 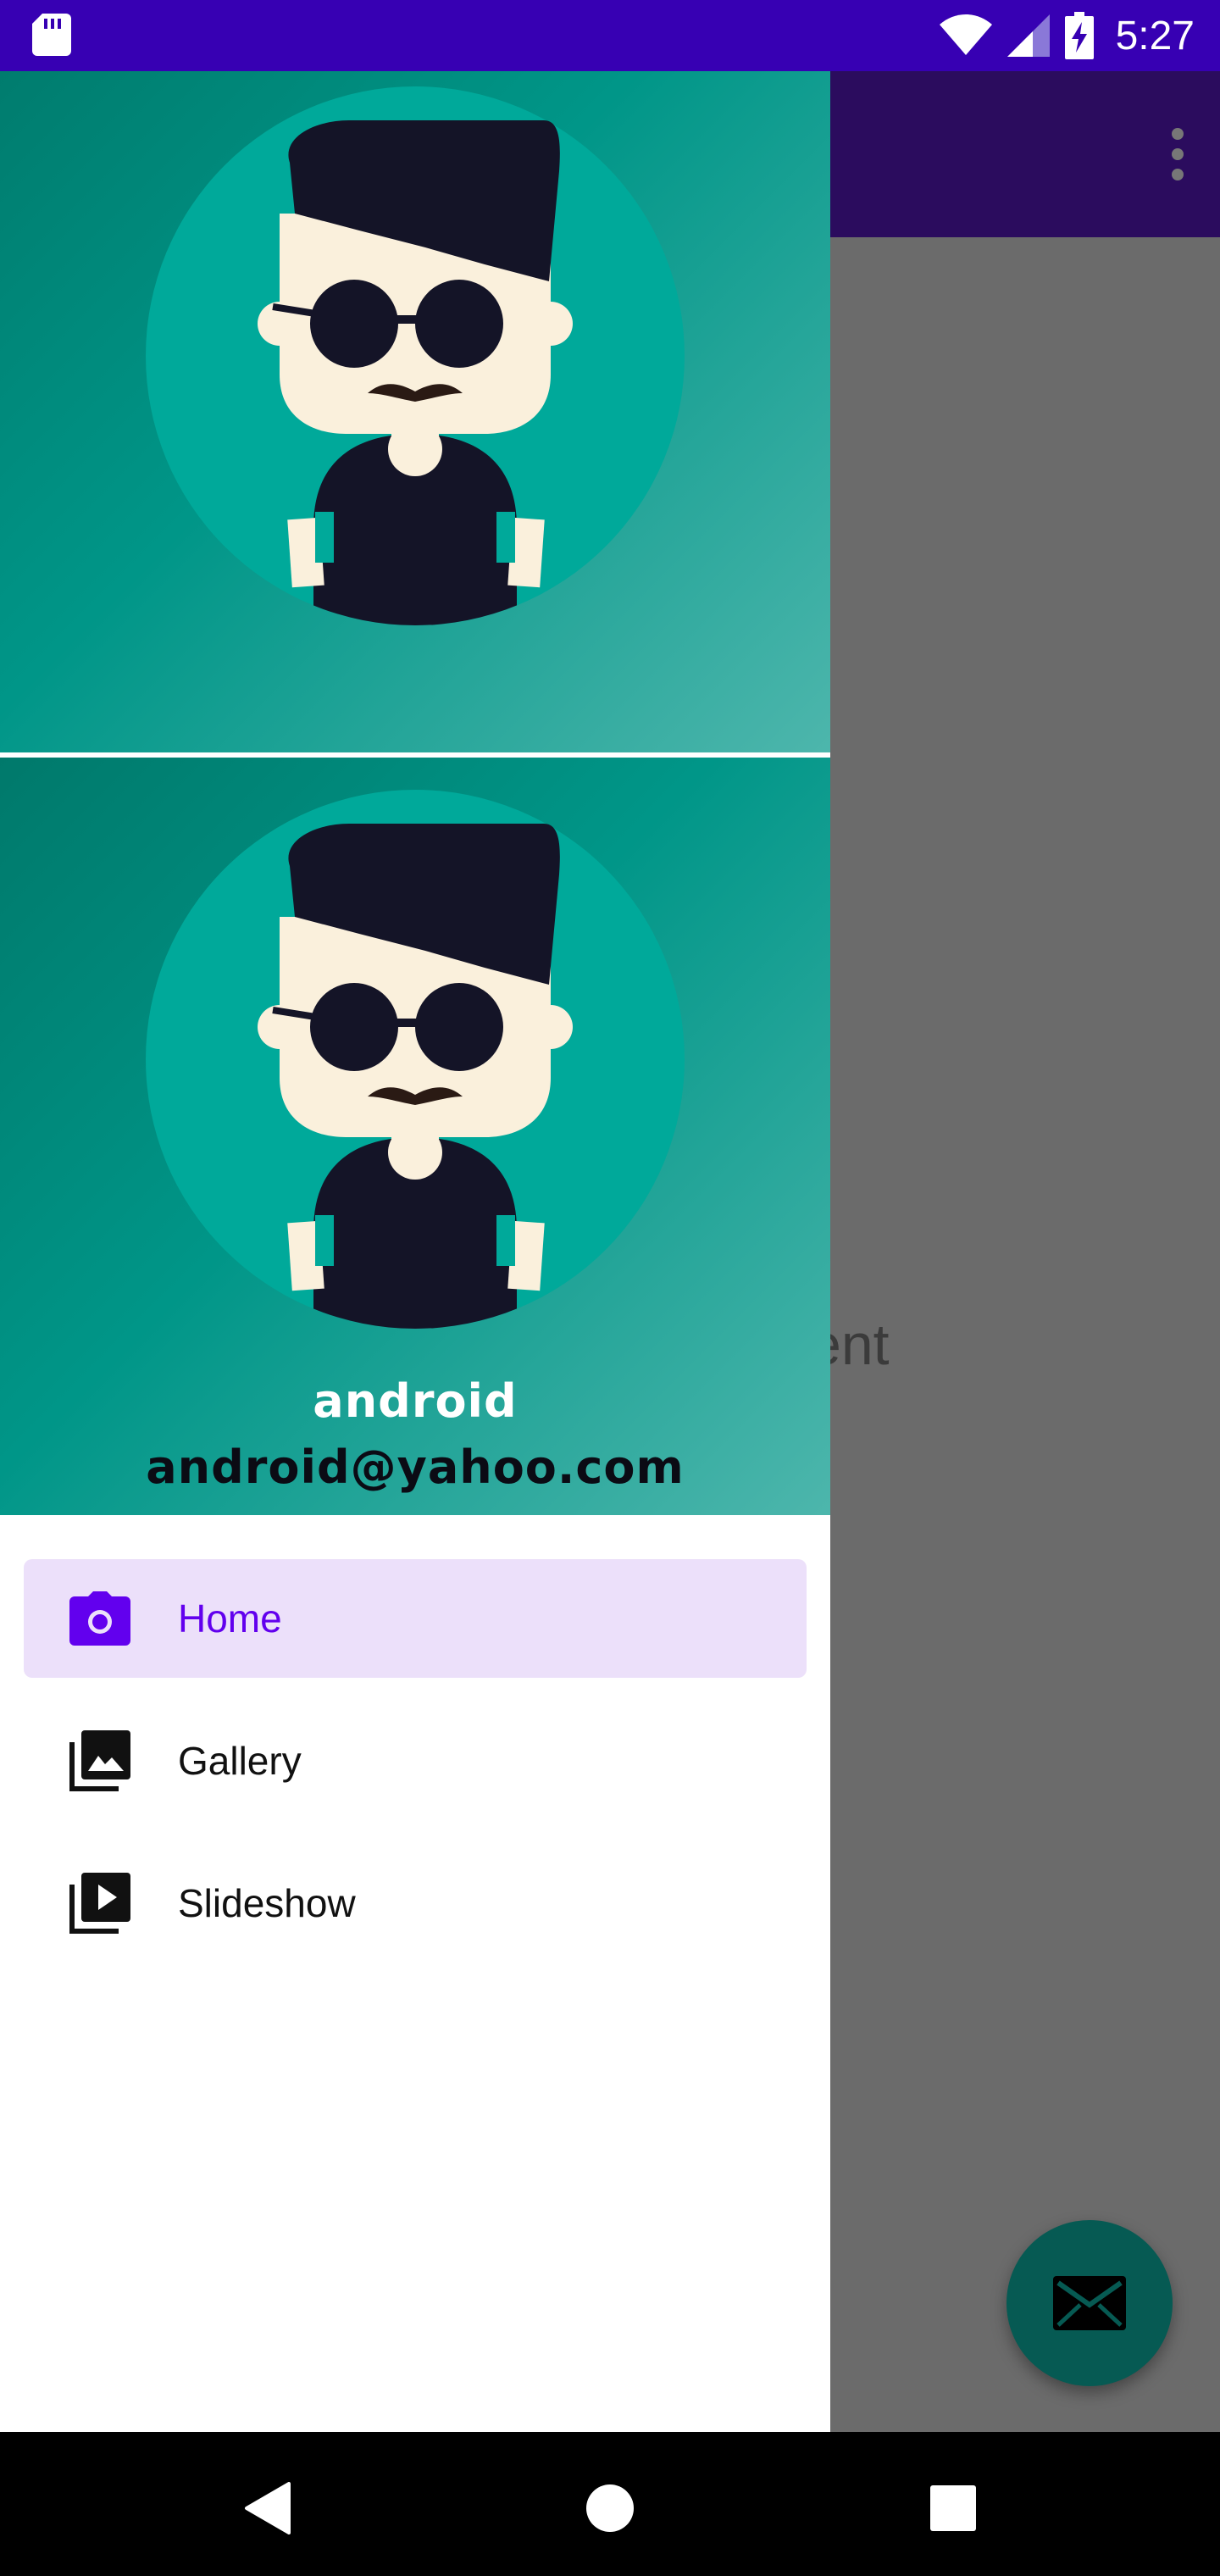 I want to click on cellular-signal-icon, so click(x=1028, y=35).